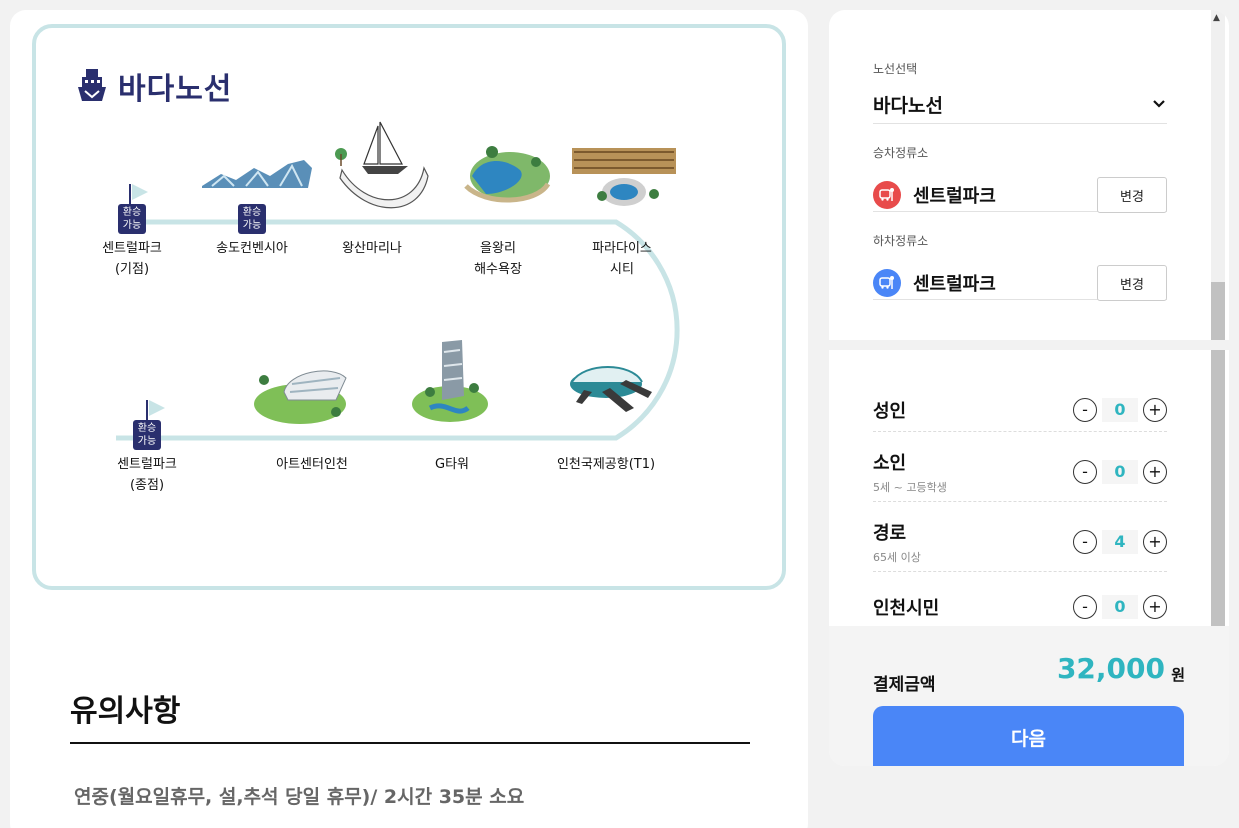  Describe the element at coordinates (1216, 18) in the screenshot. I see `scroll-up-icon: ▲` at that location.